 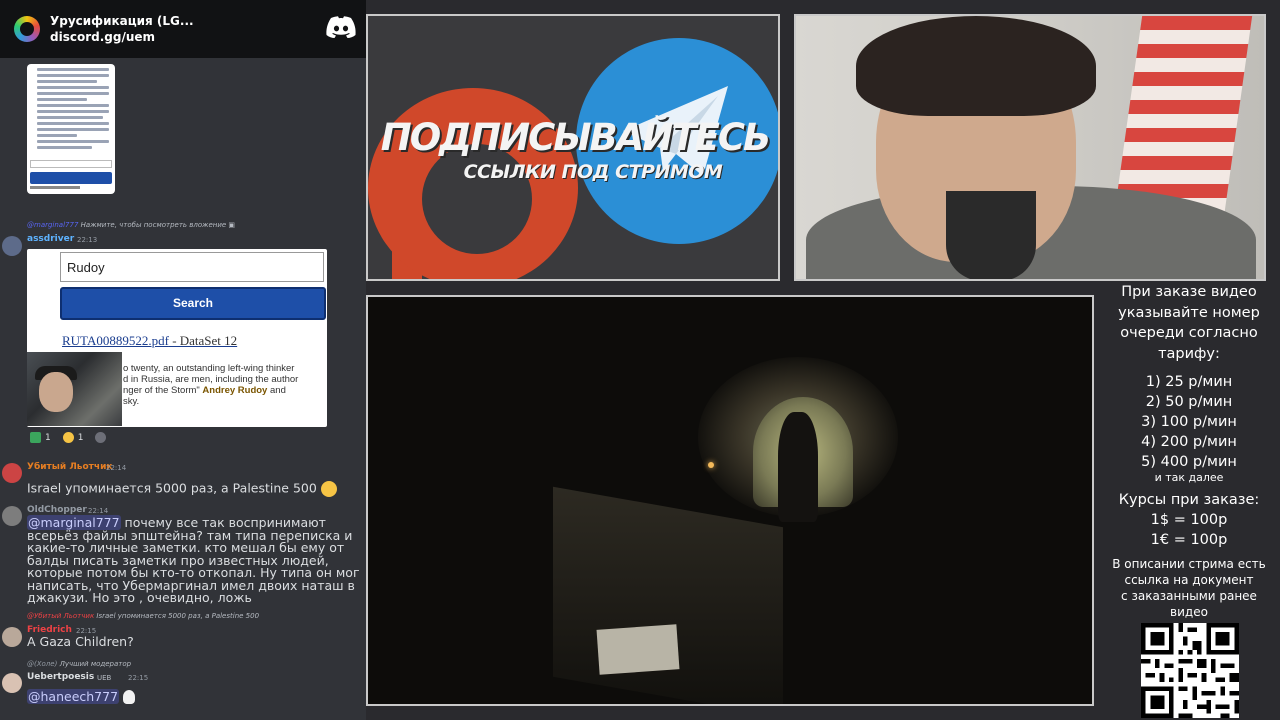 I want to click on server-icon, so click(x=27, y=29).